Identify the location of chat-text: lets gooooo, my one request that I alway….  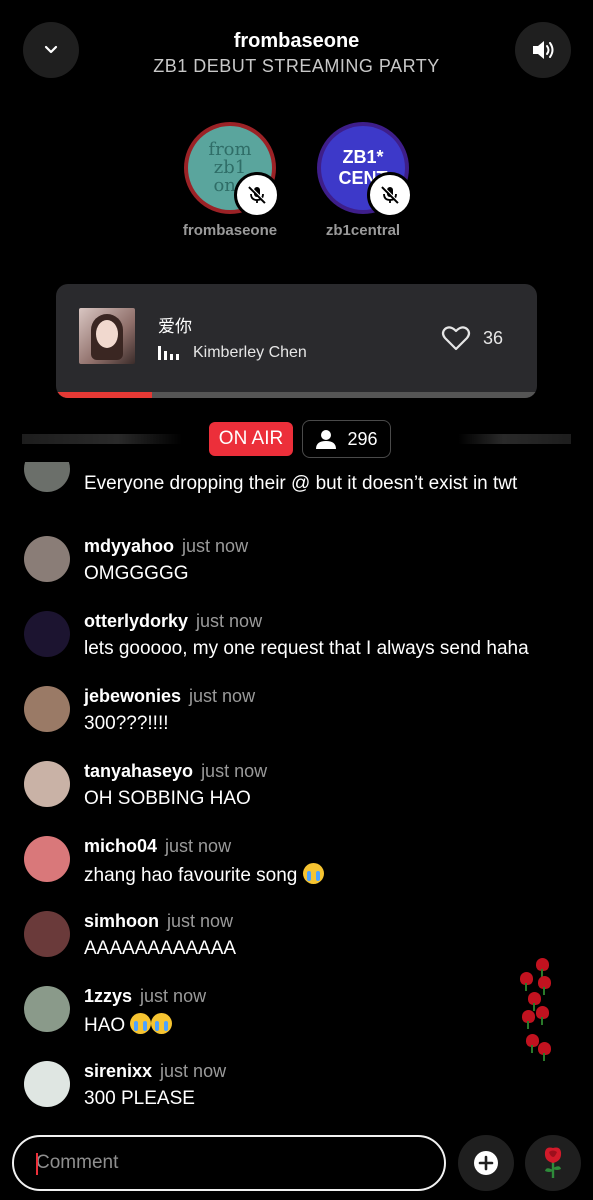
(306, 648).